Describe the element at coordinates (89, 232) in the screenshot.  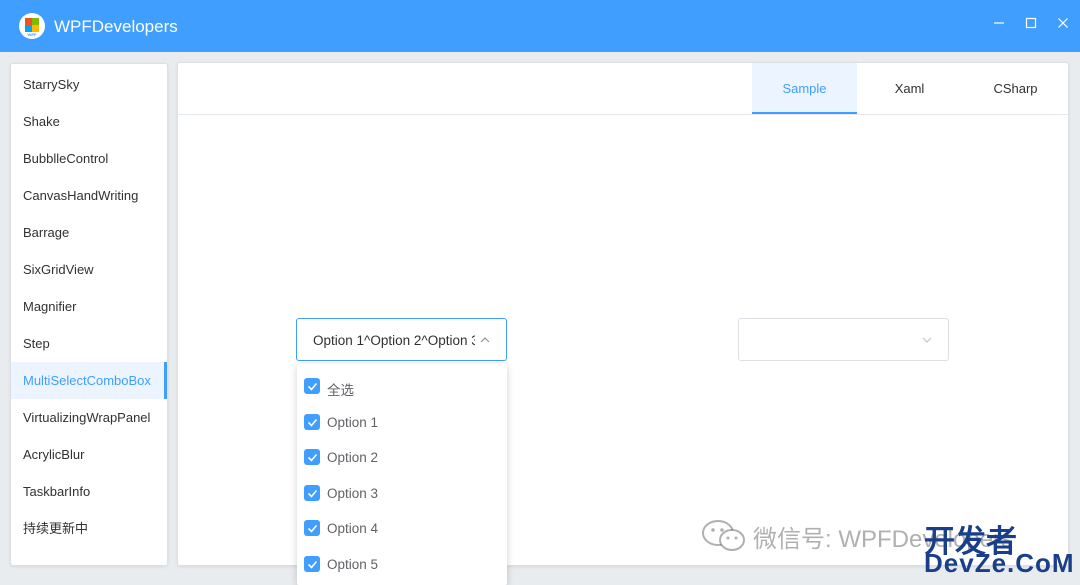
I see `sidebar-item-barrage: Barrage` at that location.